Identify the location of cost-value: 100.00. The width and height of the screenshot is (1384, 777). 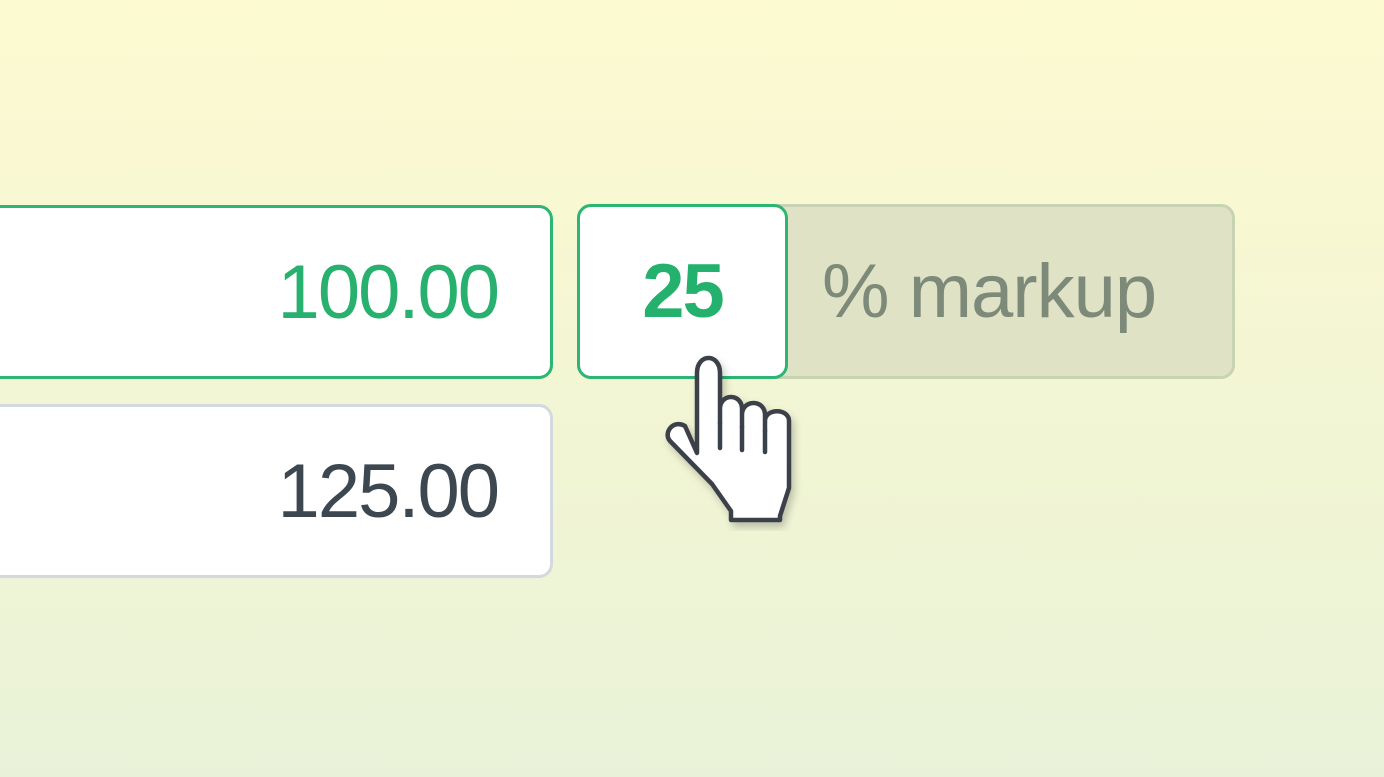
(388, 292).